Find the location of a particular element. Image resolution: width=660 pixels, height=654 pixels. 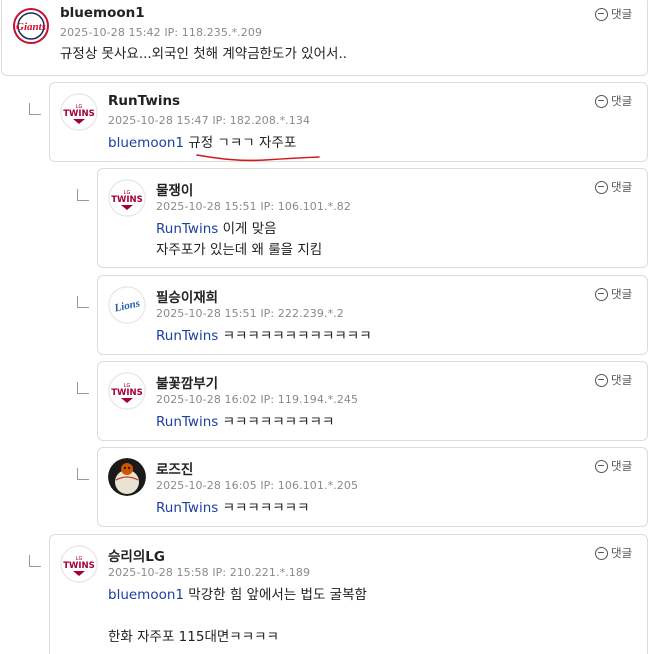

comment-text: 규정상 못사요...외국인 첫해 계약금한도가 있어서.. is located at coordinates (203, 54).